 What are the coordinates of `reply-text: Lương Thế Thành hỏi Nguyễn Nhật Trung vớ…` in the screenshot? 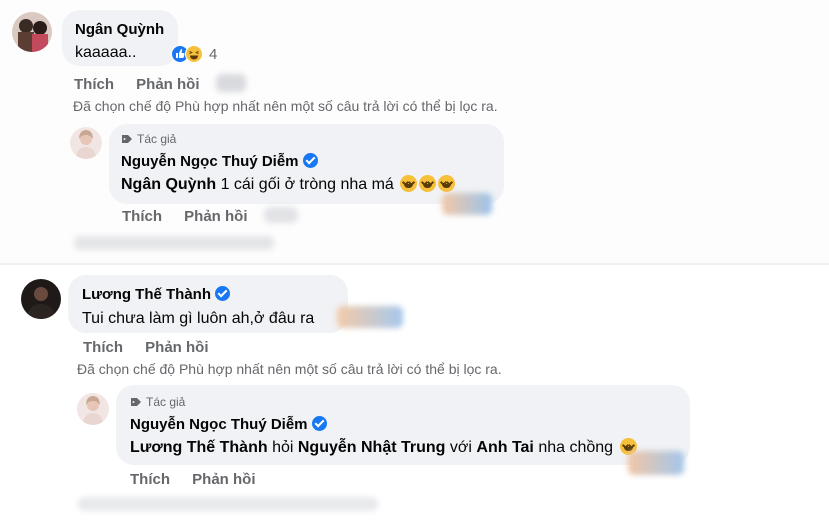 It's located at (383, 447).